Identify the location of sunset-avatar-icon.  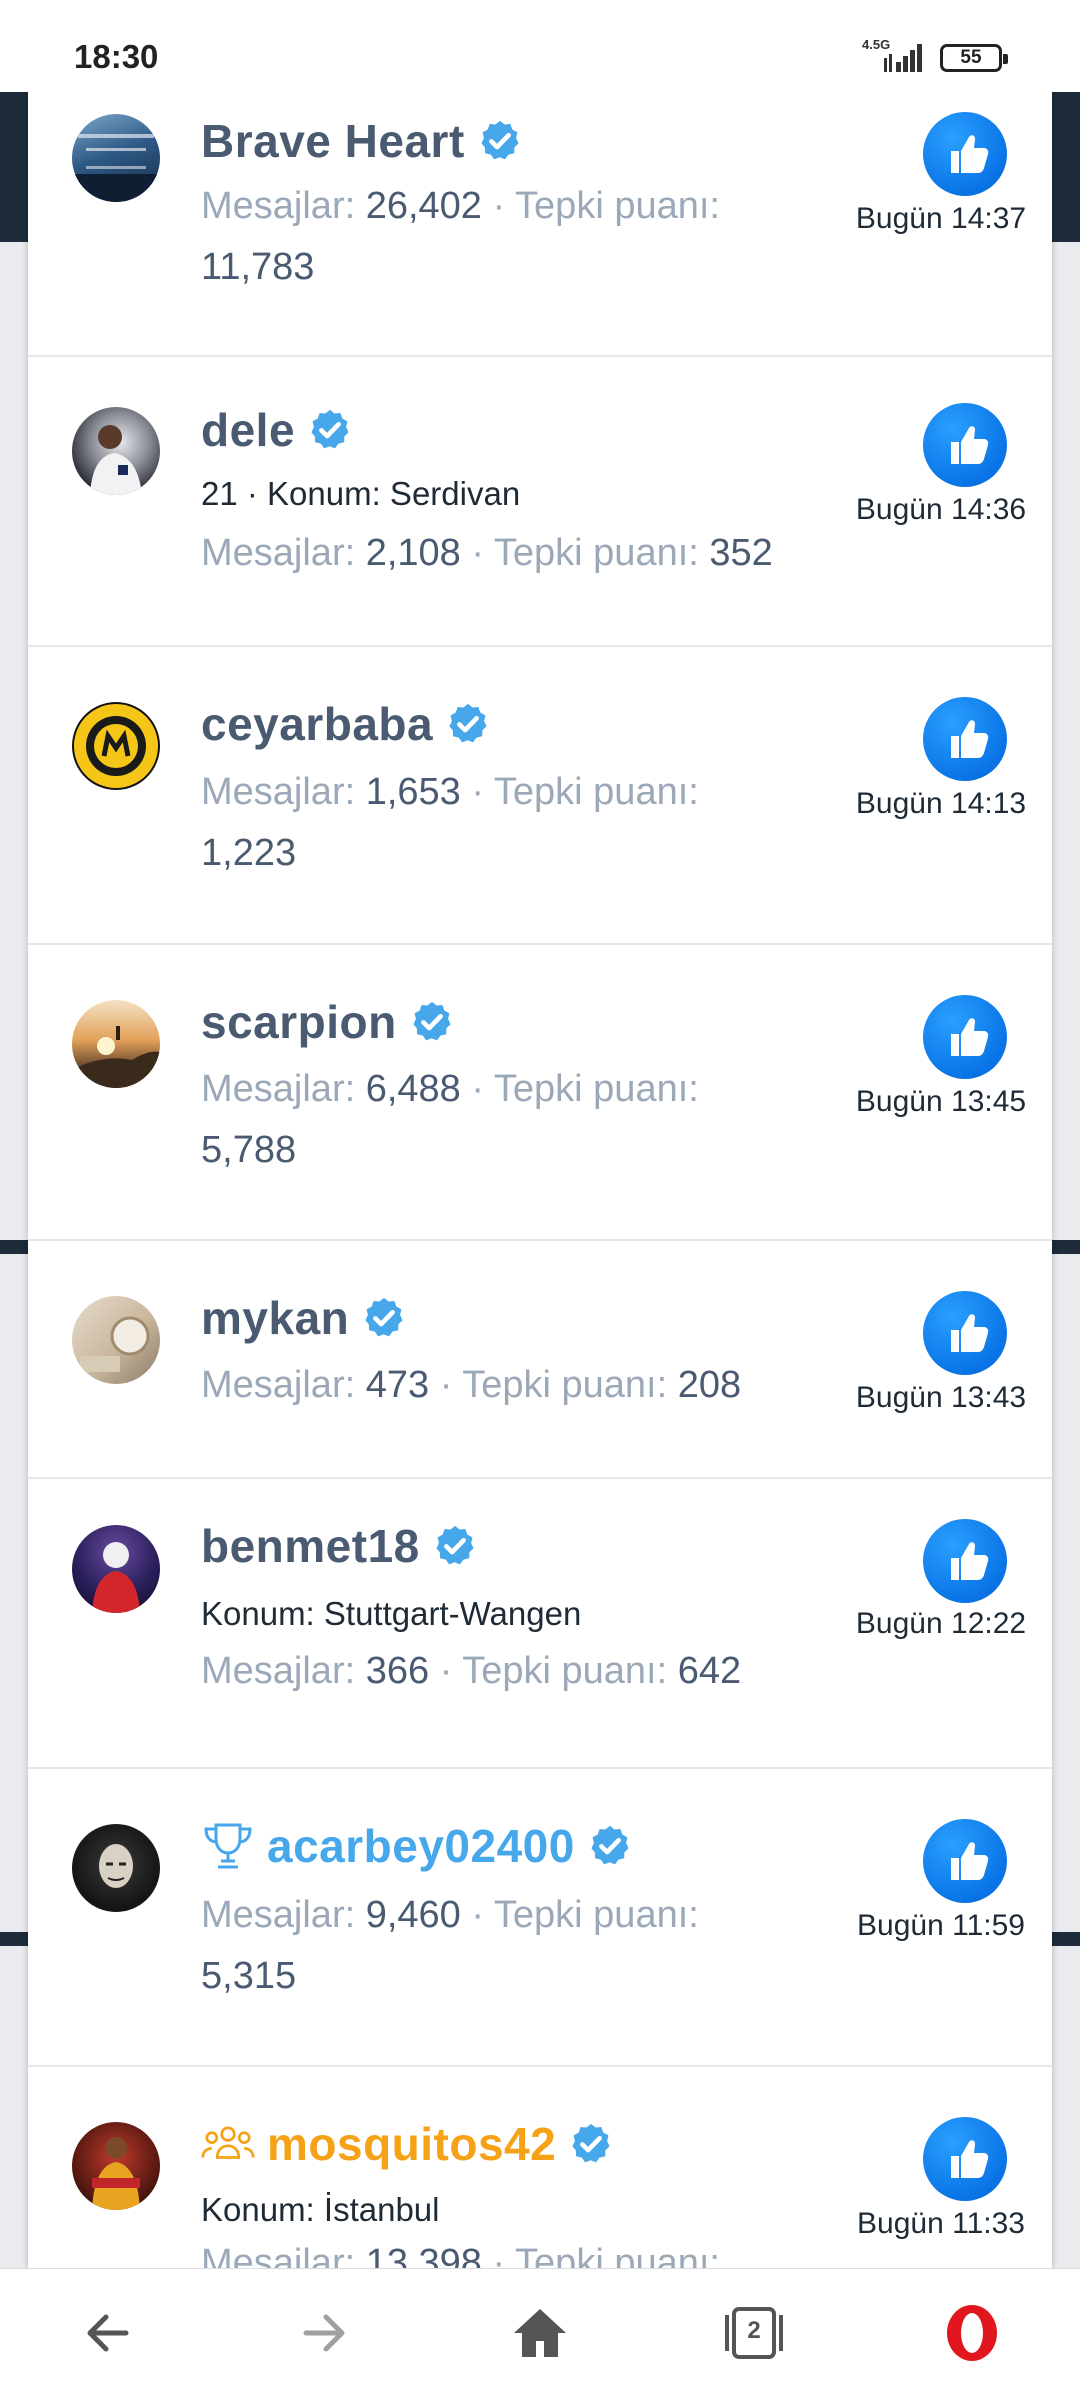
(116, 1057).